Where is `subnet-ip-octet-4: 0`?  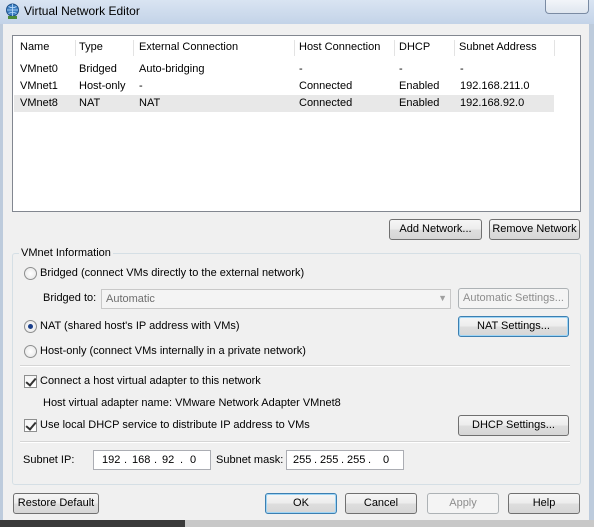 subnet-ip-octet-4: 0 is located at coordinates (193, 460).